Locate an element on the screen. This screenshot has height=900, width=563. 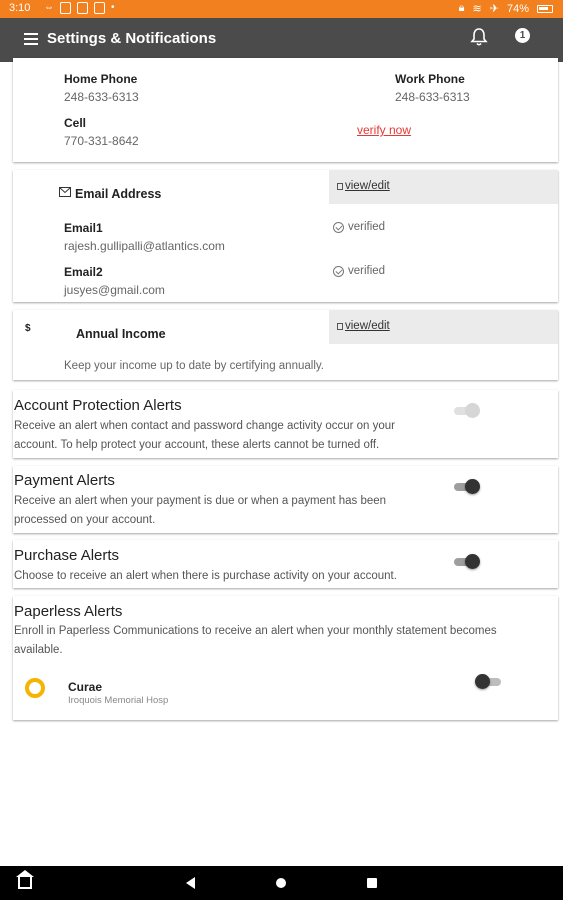
lock-icon: 🔒︎ is located at coordinates (461, 8).